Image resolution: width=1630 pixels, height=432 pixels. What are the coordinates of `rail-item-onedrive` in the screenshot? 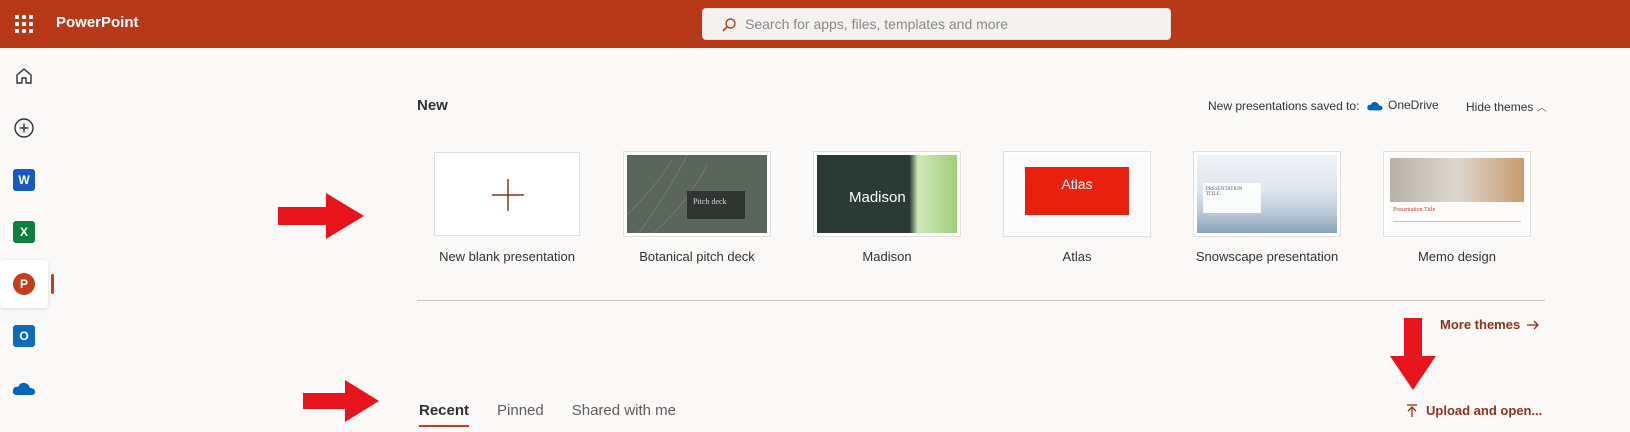 It's located at (24, 388).